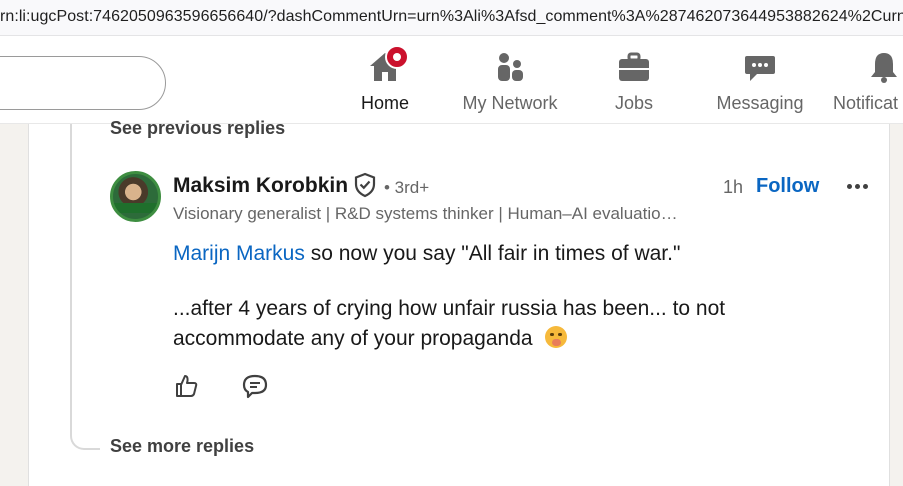  Describe the element at coordinates (407, 187) in the screenshot. I see `connection-degree: • 3rd+` at that location.